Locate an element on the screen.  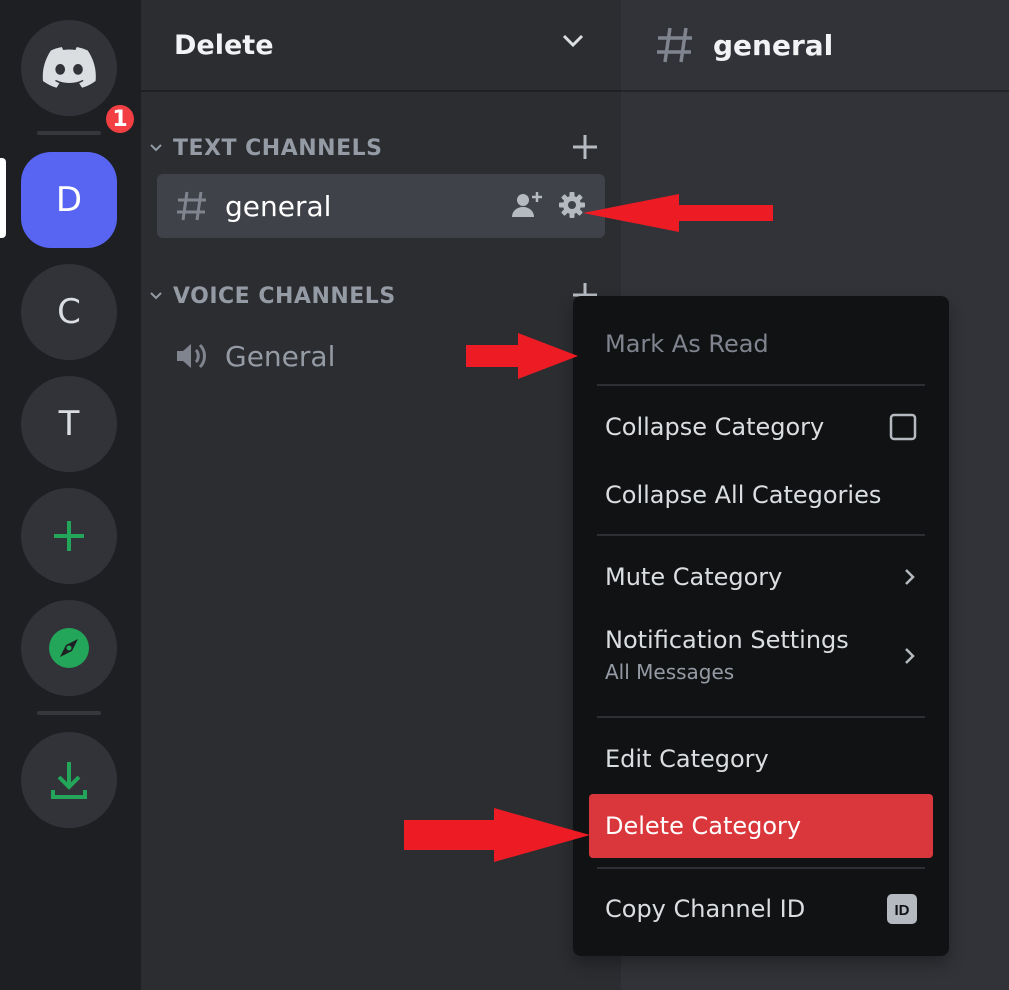
menu-item-text: Notification Settings All Messages is located at coordinates (727, 655).